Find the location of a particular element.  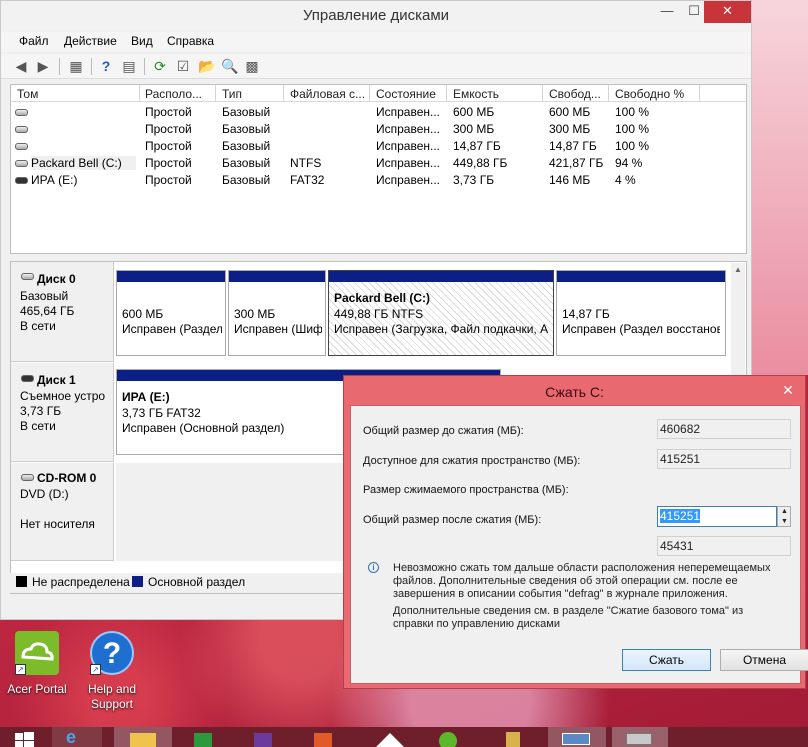

available-label: Доступное для сжатия пространство (МБ): is located at coordinates (472, 461).